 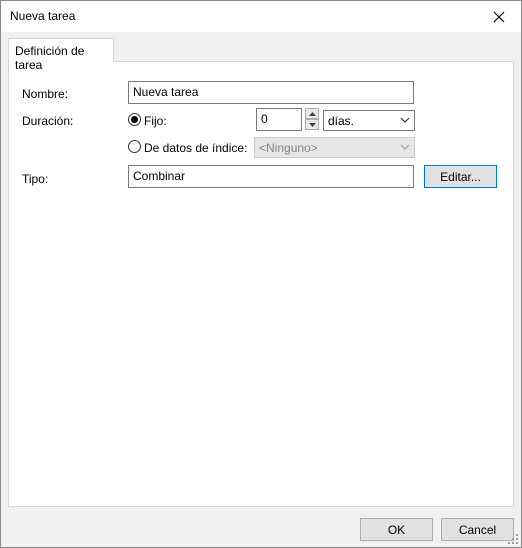 What do you see at coordinates (271, 92) in the screenshot?
I see `name-input: Nueva tarea` at bounding box center [271, 92].